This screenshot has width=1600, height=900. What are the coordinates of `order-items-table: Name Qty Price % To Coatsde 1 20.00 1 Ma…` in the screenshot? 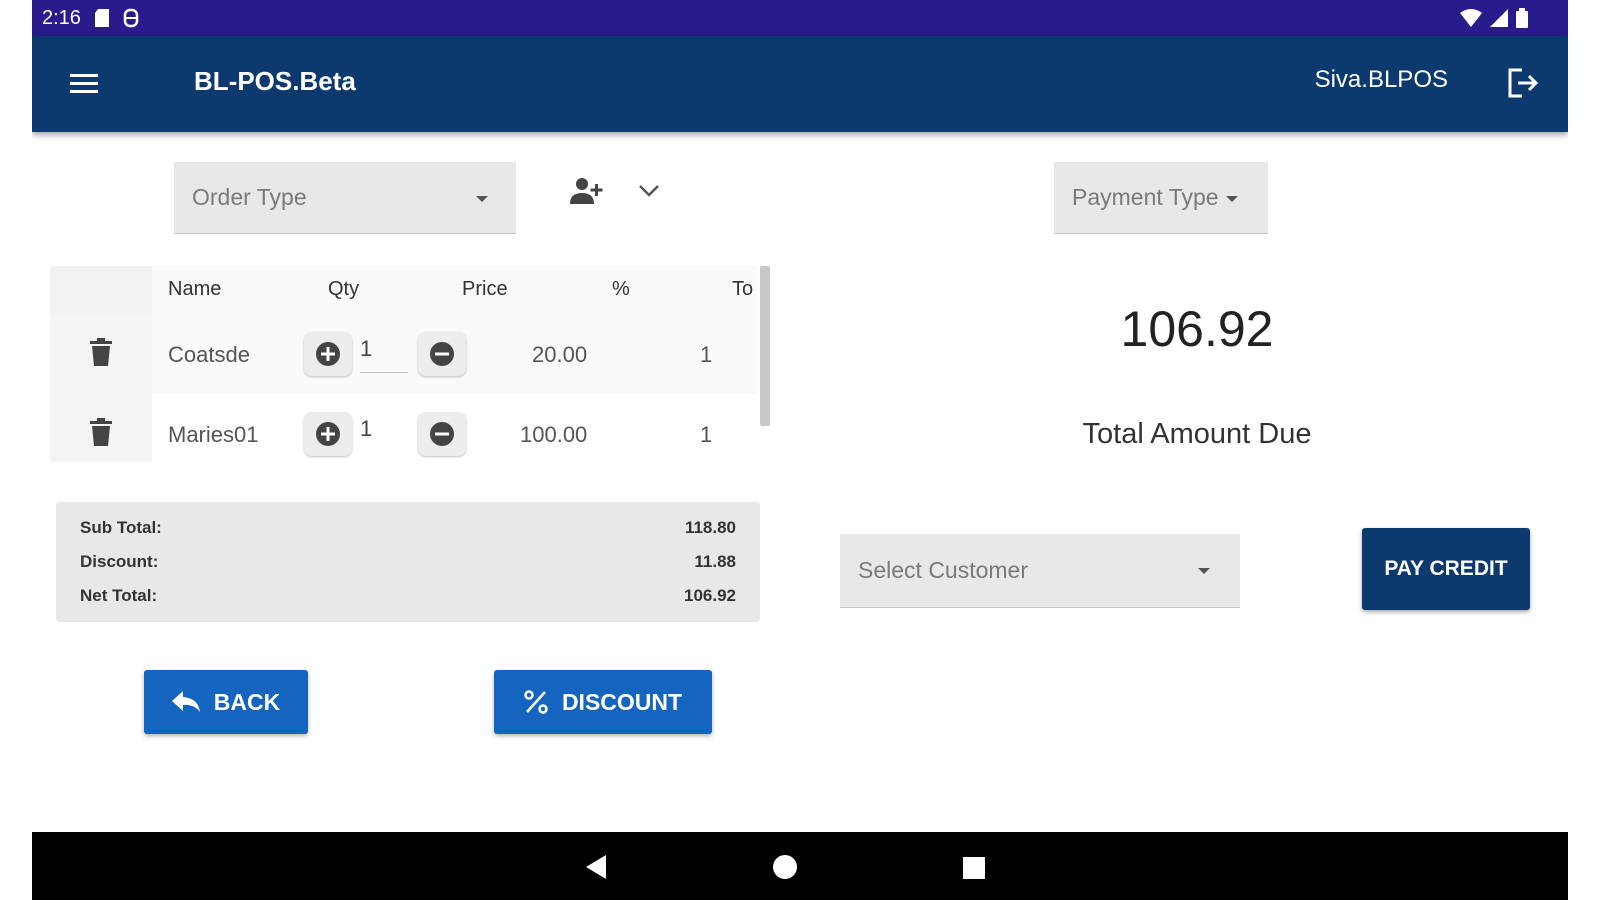 It's located at (403, 364).